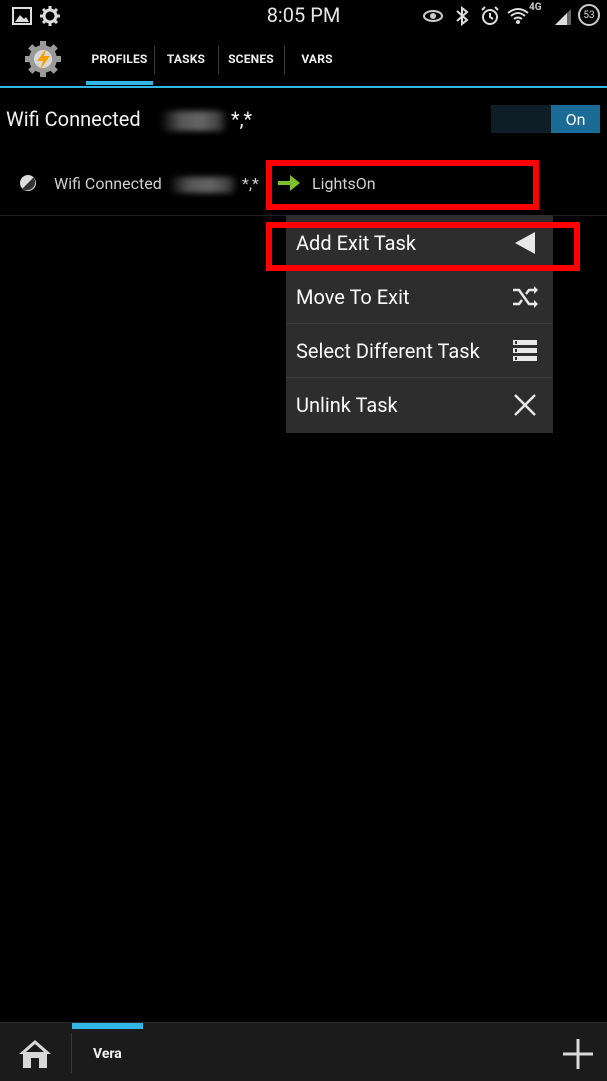 The height and width of the screenshot is (1081, 607). I want to click on menu-item-label: Unlink Task, so click(347, 405).